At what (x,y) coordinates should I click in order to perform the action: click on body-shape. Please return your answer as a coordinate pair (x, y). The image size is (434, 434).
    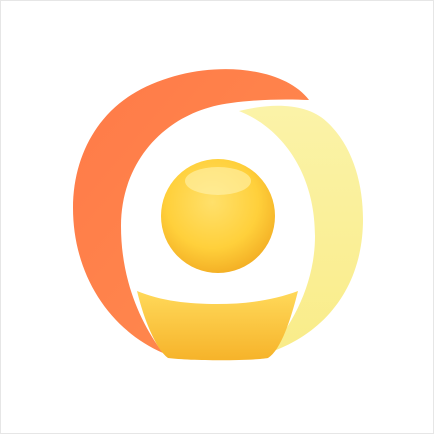
    Looking at the image, I should click on (217, 326).